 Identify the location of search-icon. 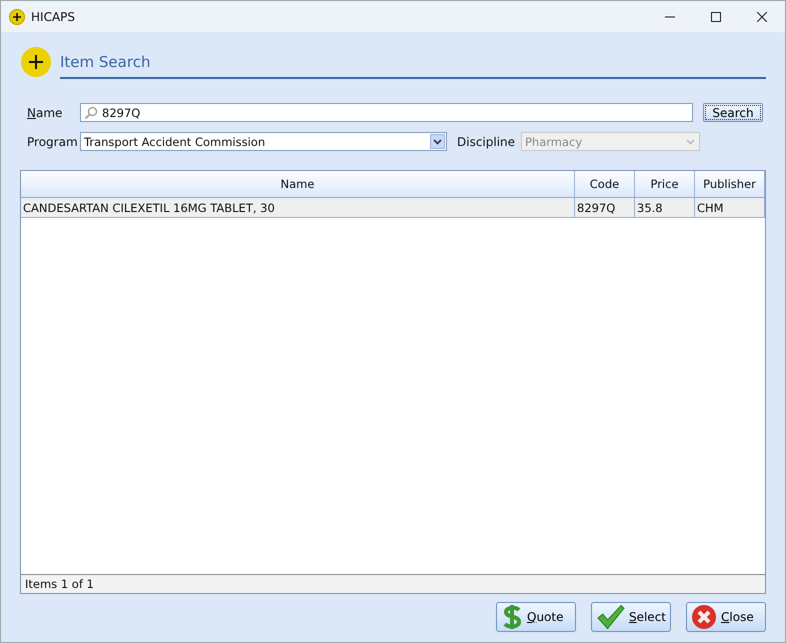
(91, 113).